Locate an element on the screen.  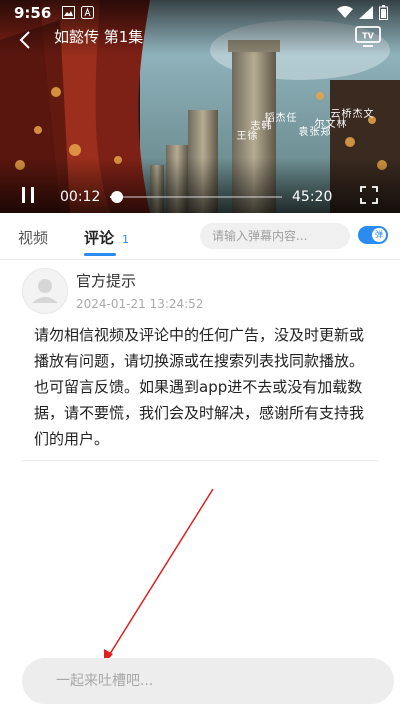
progress-bar is located at coordinates (196, 197).